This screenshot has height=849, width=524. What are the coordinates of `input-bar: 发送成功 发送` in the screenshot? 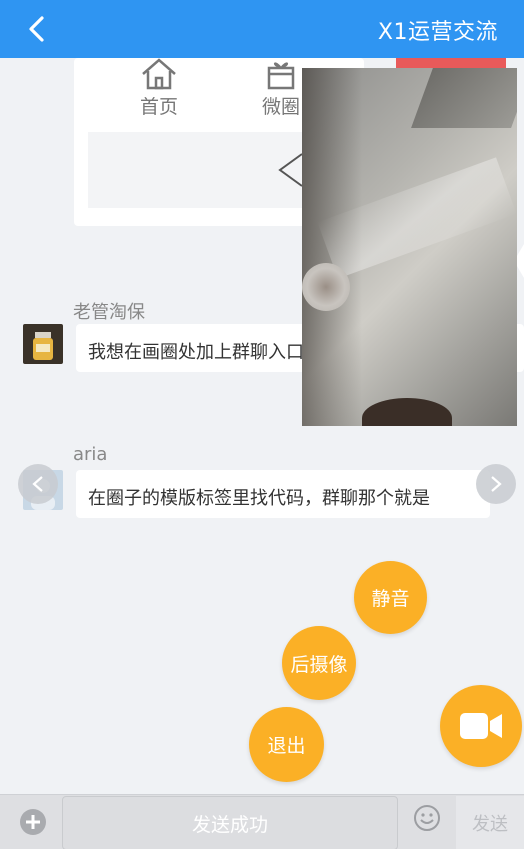 It's located at (262, 821).